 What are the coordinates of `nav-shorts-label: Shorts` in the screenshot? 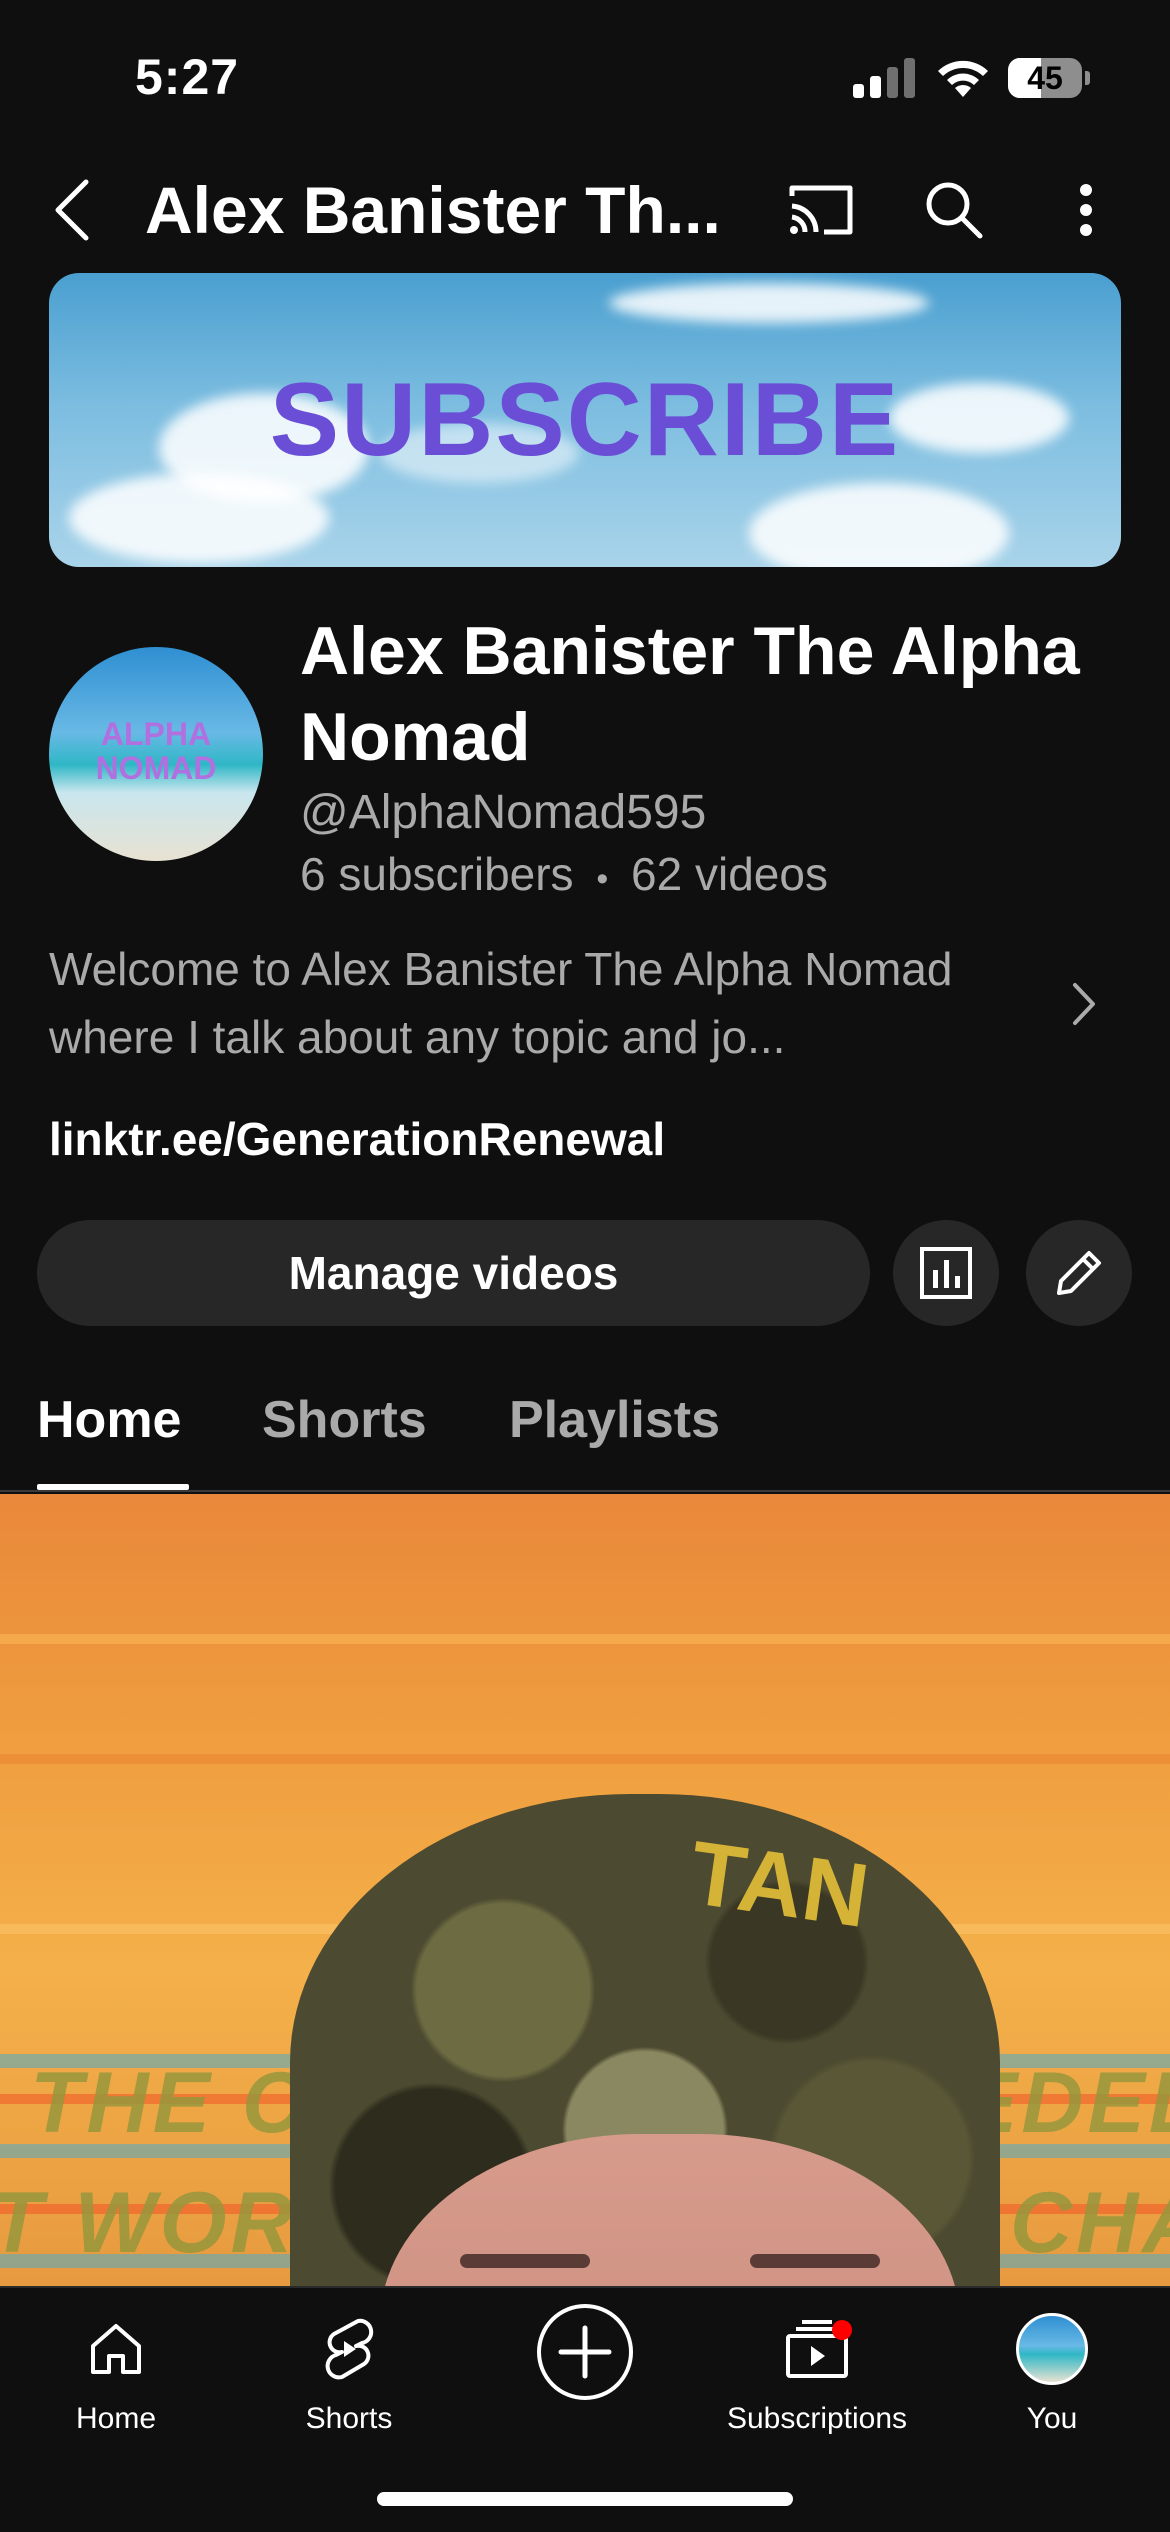 It's located at (349, 2418).